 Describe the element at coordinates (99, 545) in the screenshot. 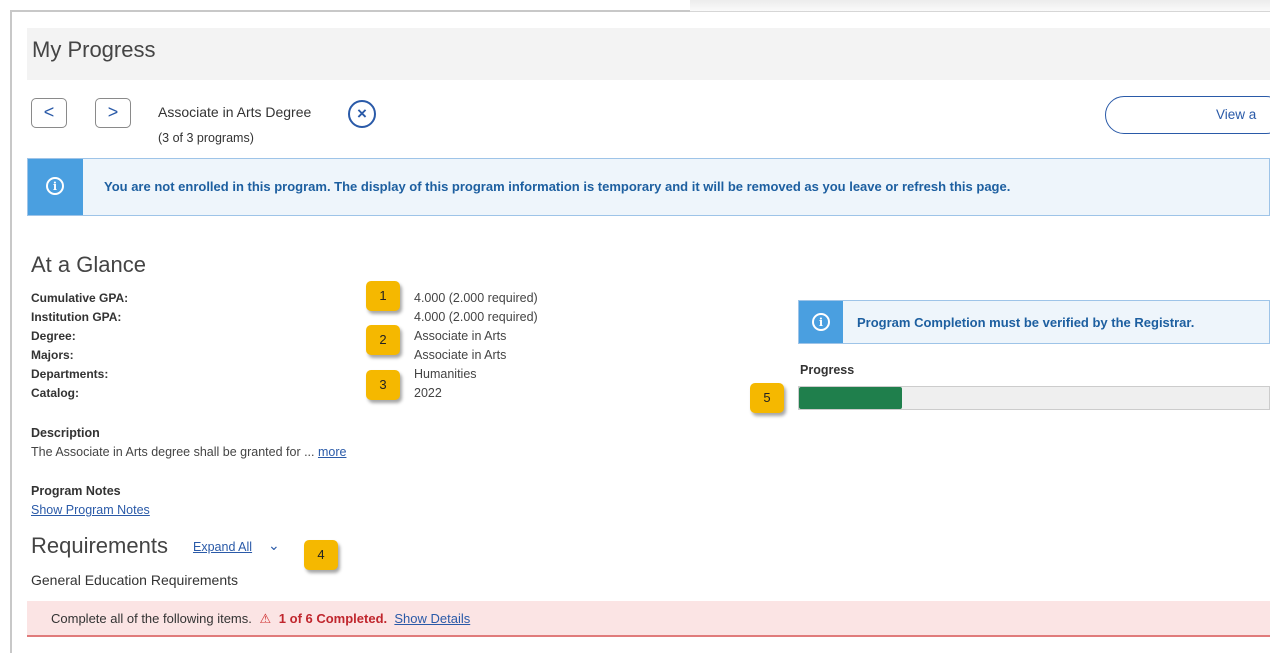

I see `requirements-heading: Requirements` at that location.